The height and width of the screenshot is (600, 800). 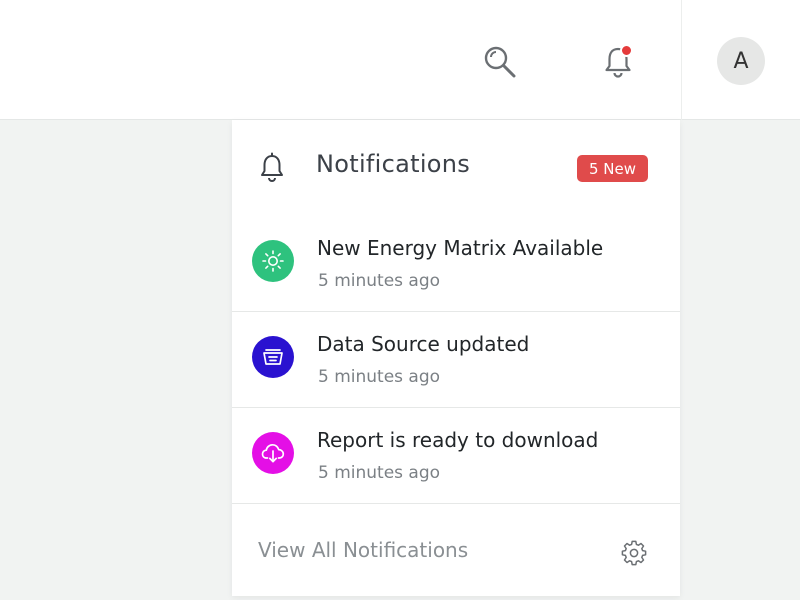 I want to click on cloud-download-icon, so click(x=273, y=453).